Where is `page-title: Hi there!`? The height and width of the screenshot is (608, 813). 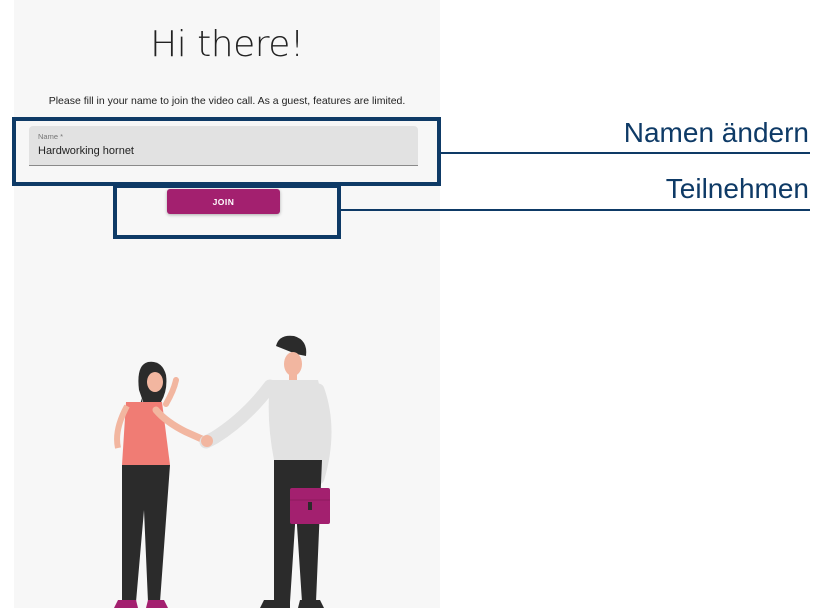 page-title: Hi there! is located at coordinates (227, 44).